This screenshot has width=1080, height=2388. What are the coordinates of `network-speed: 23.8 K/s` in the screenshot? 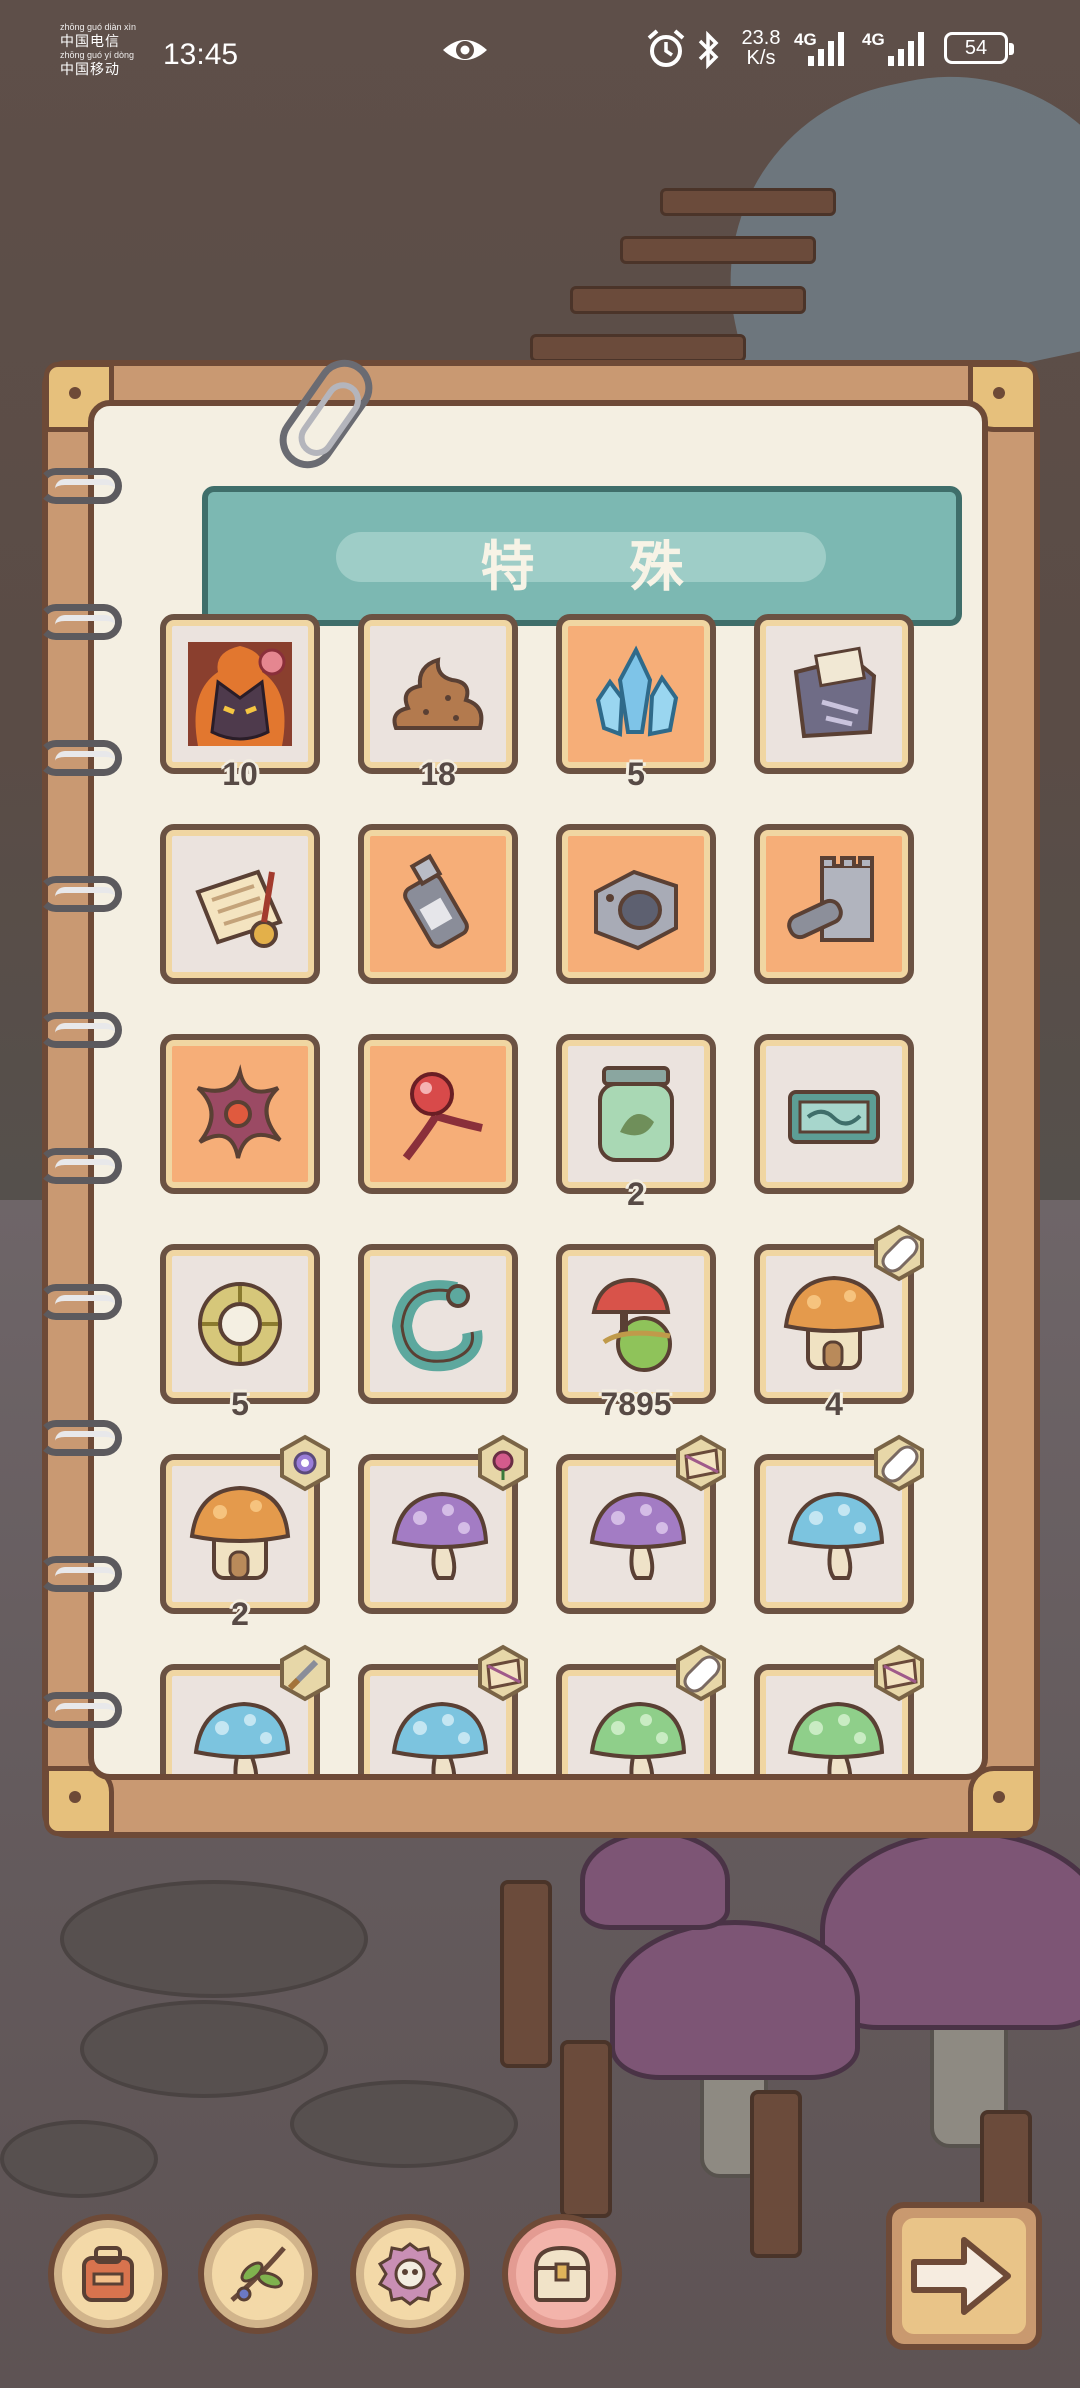 It's located at (761, 48).